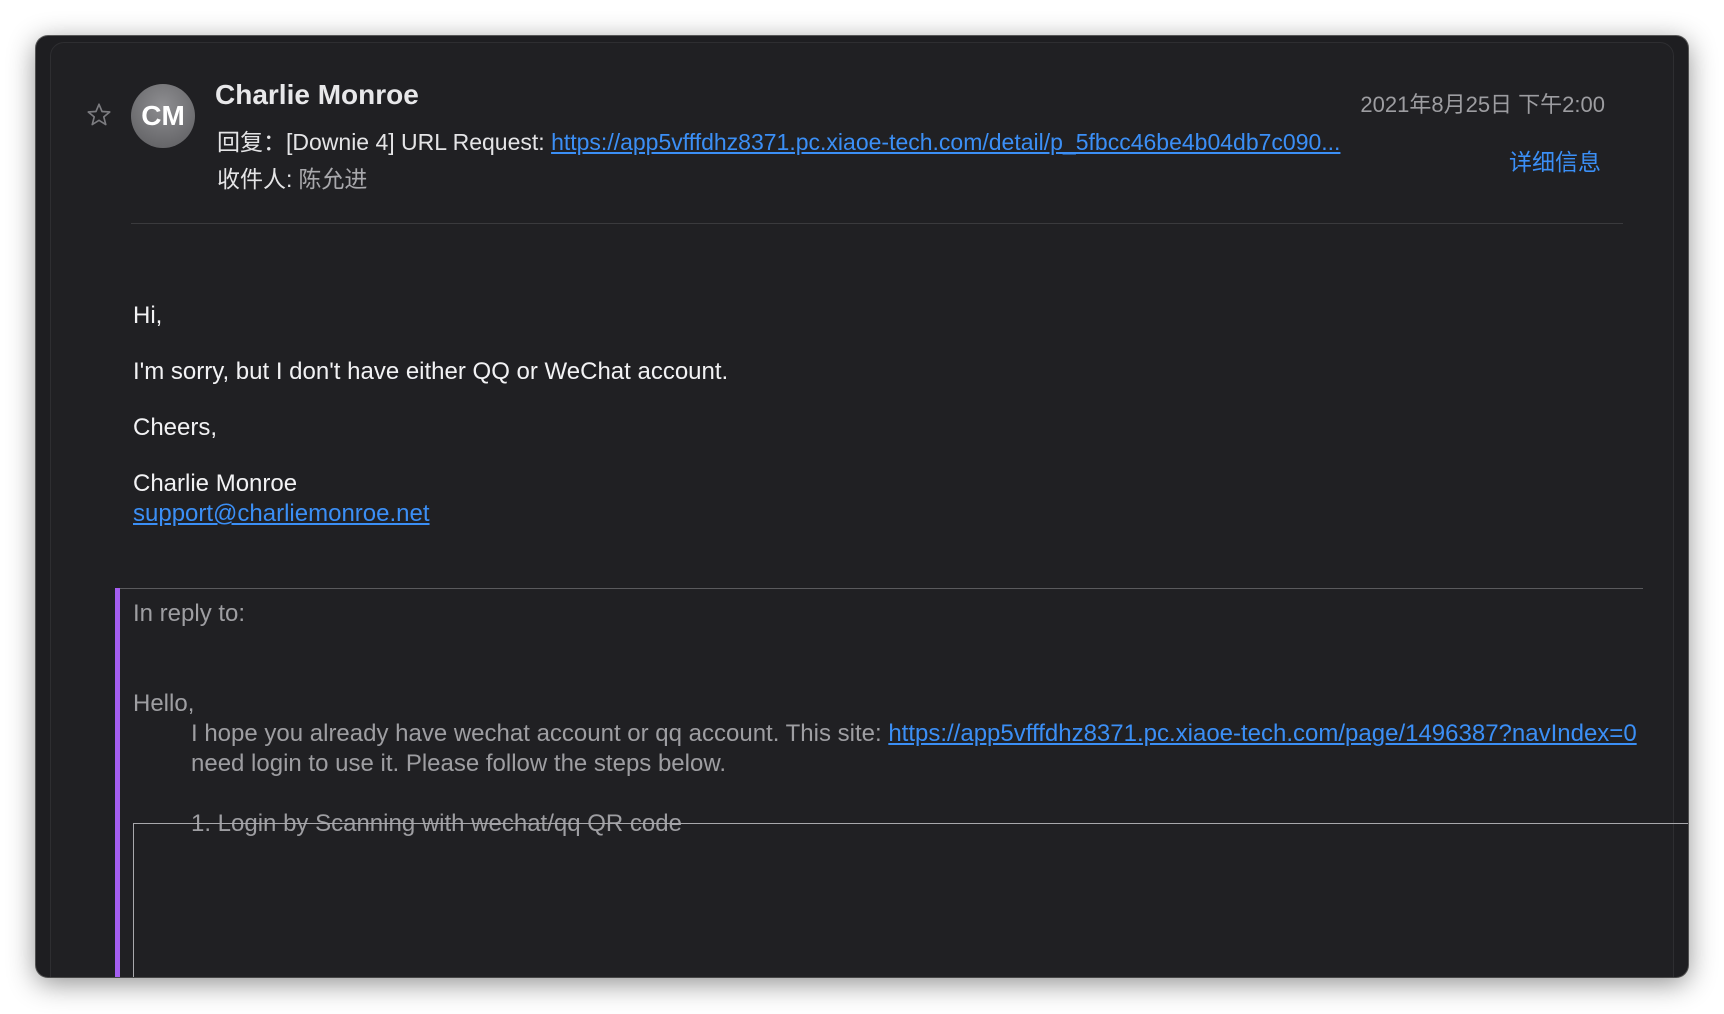 This screenshot has width=1724, height=1014. Describe the element at coordinates (255, 179) in the screenshot. I see `recipient-label: 收件人:` at that location.